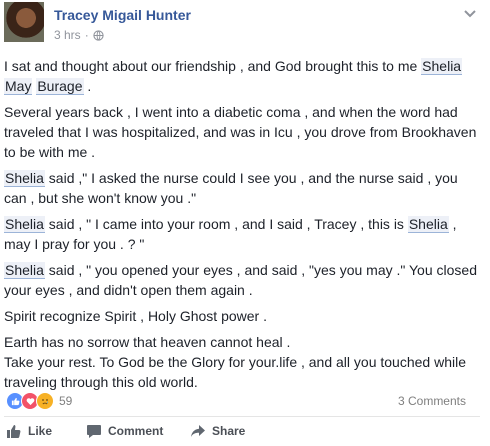 This screenshot has height=446, width=490. What do you see at coordinates (60, 86) in the screenshot?
I see `mention-tag: Burage` at bounding box center [60, 86].